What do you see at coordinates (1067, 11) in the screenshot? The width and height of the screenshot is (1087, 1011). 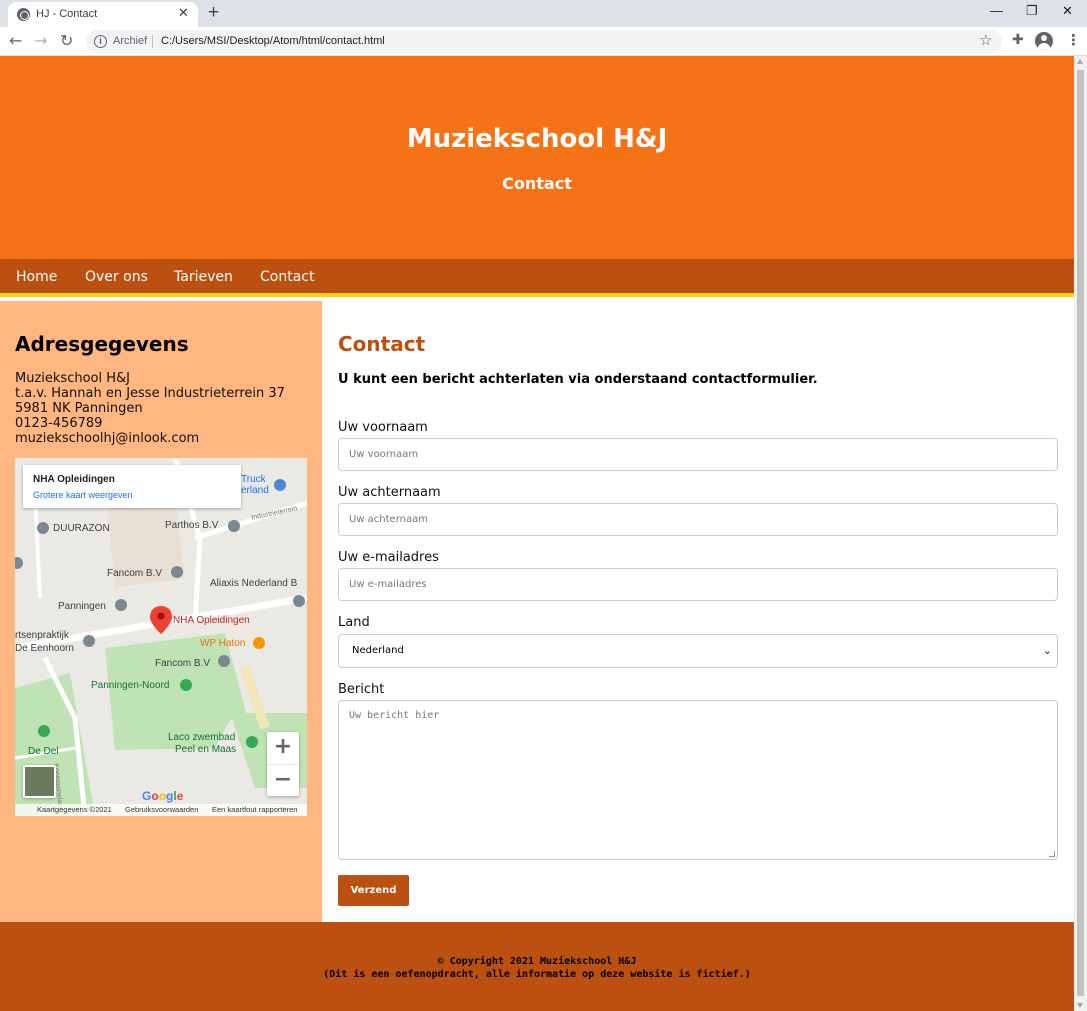 I see `window-close-icon: ✕` at bounding box center [1067, 11].